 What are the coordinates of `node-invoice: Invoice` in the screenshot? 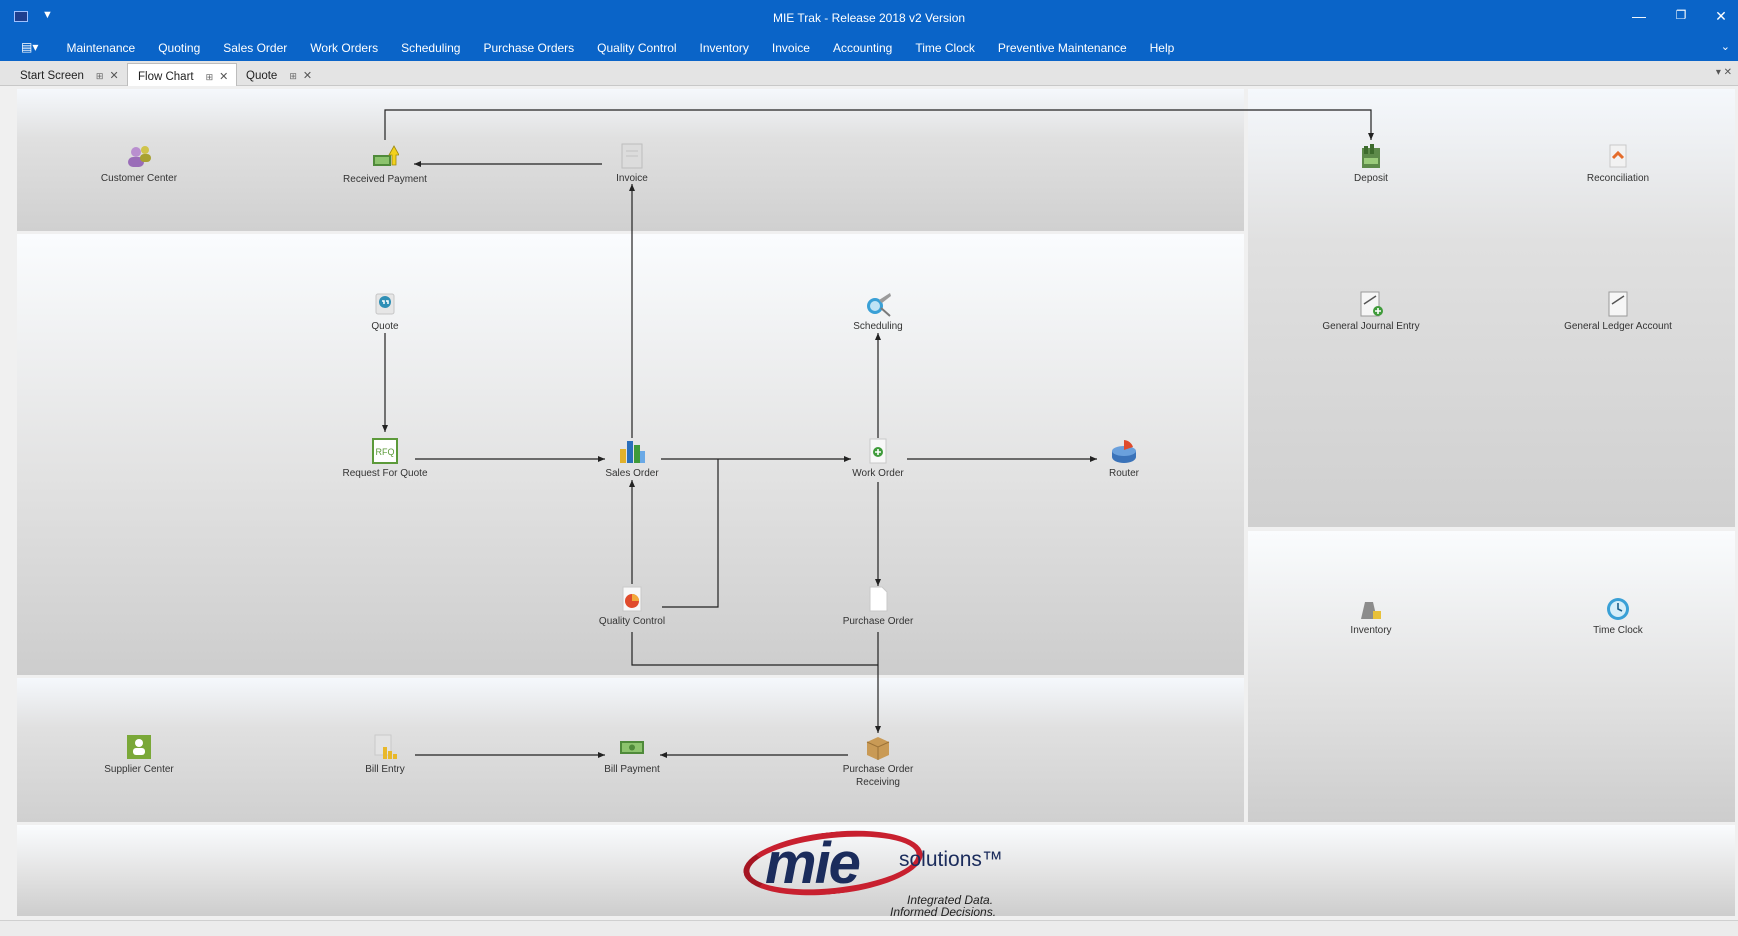 It's located at (632, 163).